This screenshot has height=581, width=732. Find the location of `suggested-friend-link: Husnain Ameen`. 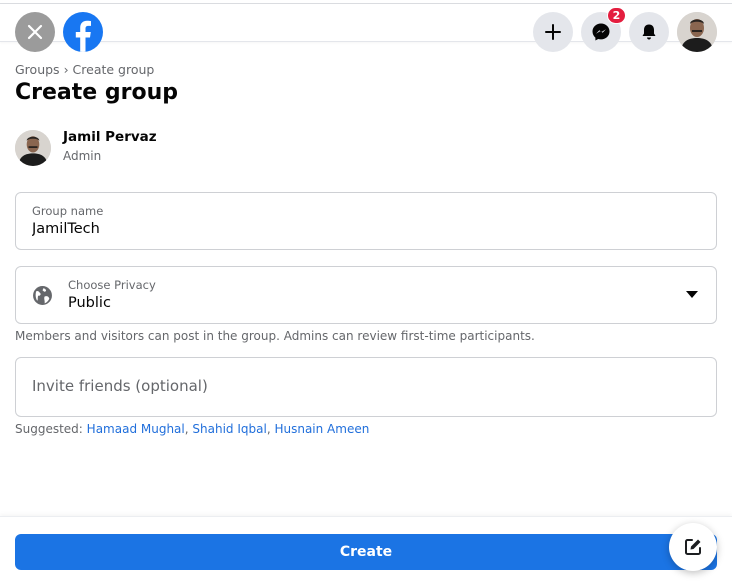

suggested-friend-link: Husnain Ameen is located at coordinates (321, 429).